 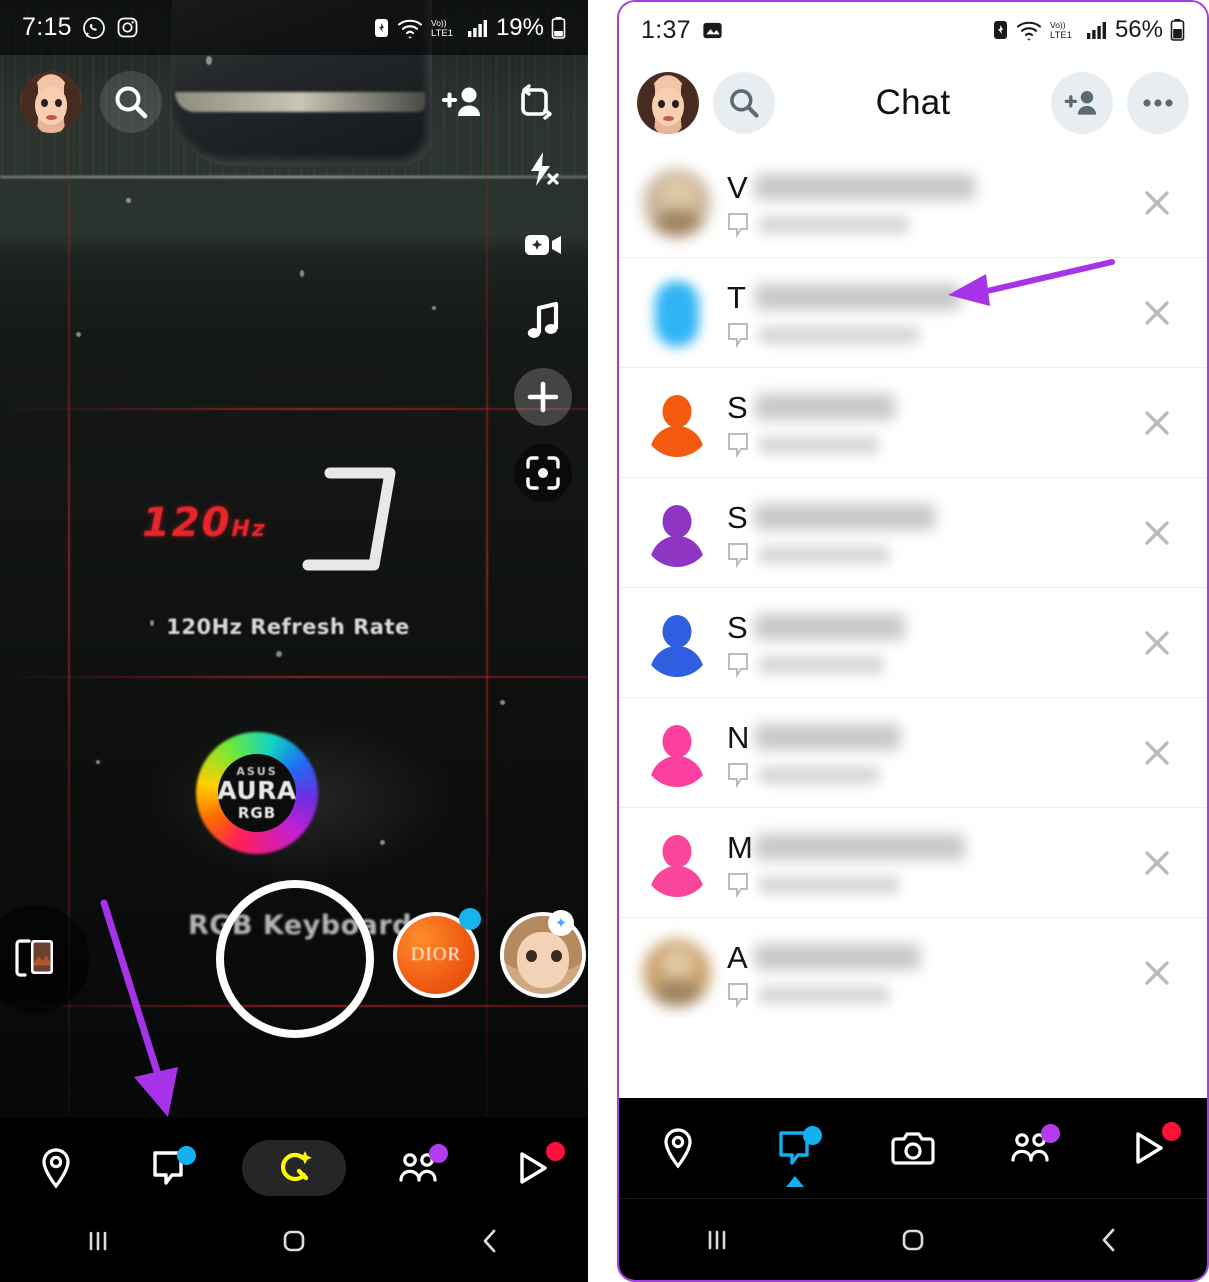 I want to click on location-pin-icon, so click(x=56, y=1168).